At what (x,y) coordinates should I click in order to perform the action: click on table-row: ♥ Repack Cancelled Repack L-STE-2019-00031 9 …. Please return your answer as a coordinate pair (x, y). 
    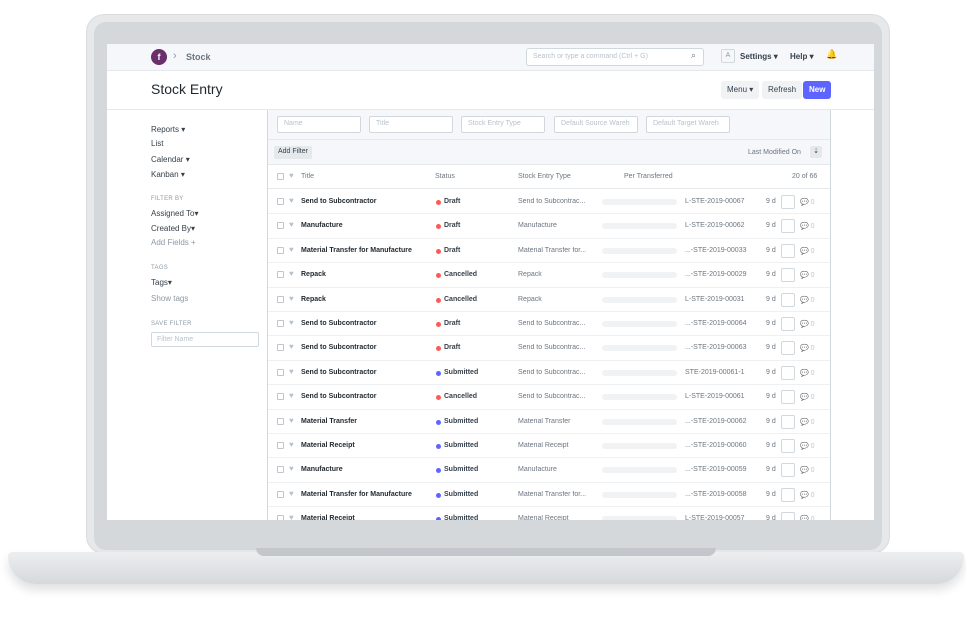
    Looking at the image, I should click on (549, 299).